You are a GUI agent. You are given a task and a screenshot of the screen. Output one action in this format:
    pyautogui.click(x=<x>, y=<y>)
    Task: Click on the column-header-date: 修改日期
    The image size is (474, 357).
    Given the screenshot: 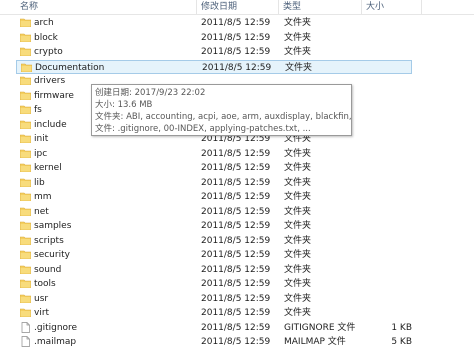 What is the action you would take?
    pyautogui.click(x=238, y=7)
    